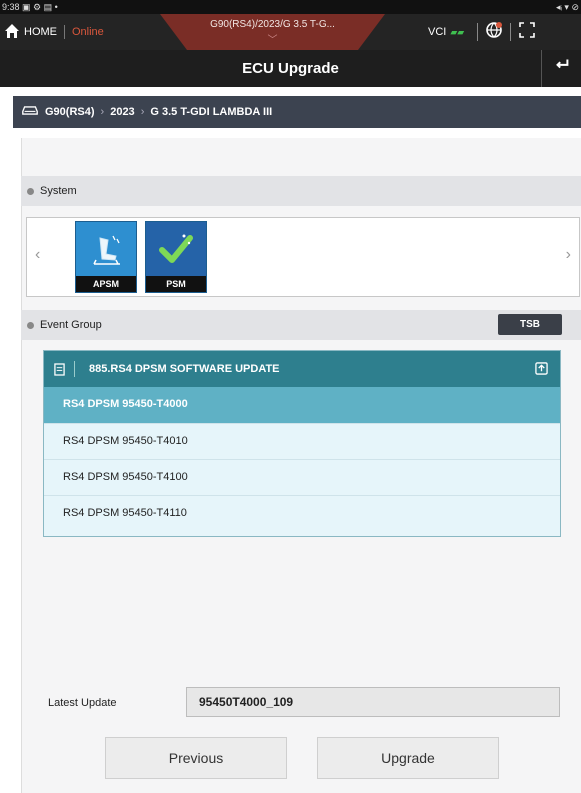  I want to click on vehicle-info-tab: G90(RS4)/2023/G 3.5 T-G... ﹀, so click(272, 32).